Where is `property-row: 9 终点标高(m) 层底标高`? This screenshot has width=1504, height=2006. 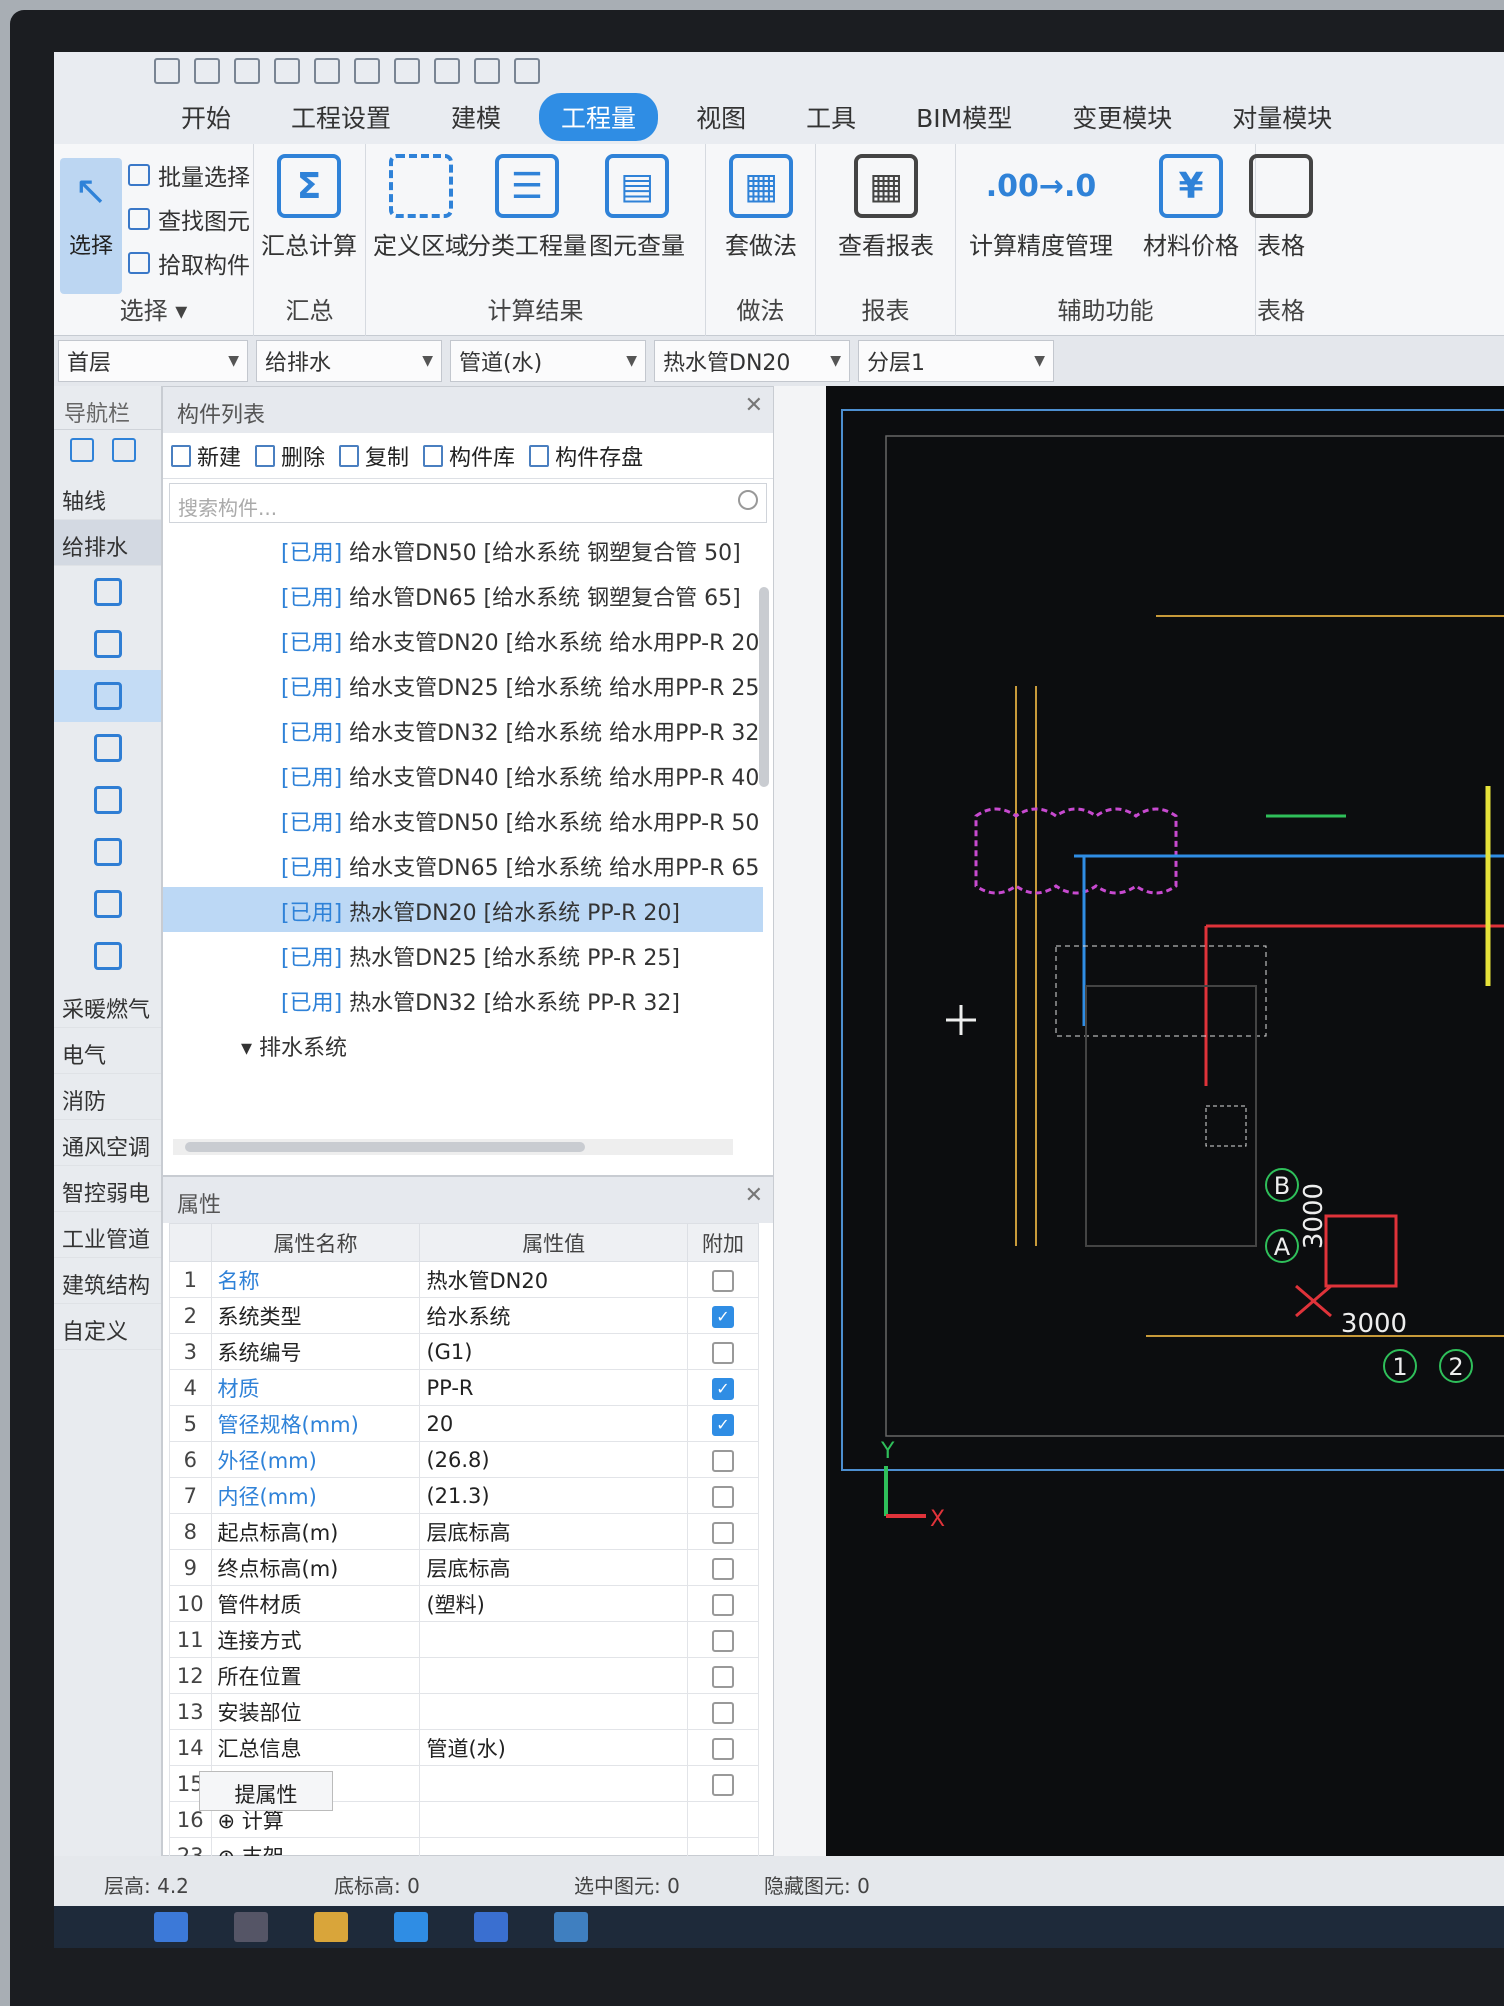 property-row: 9 终点标高(m) 层底标高 is located at coordinates (464, 1567).